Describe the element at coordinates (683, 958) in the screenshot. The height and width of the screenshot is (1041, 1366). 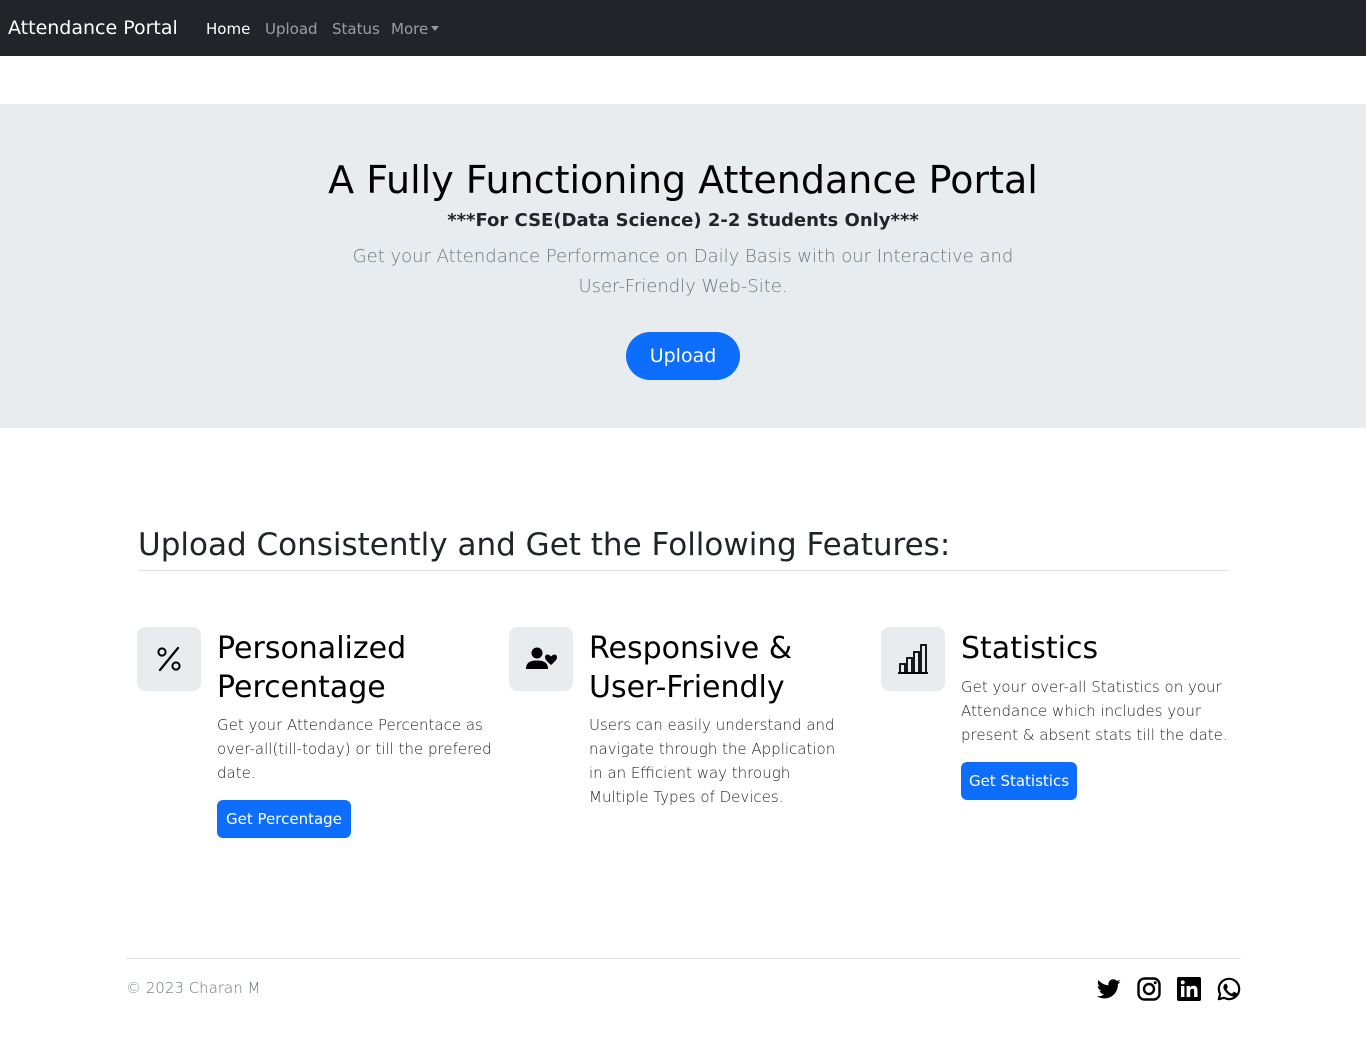
I see `footer-divider` at that location.